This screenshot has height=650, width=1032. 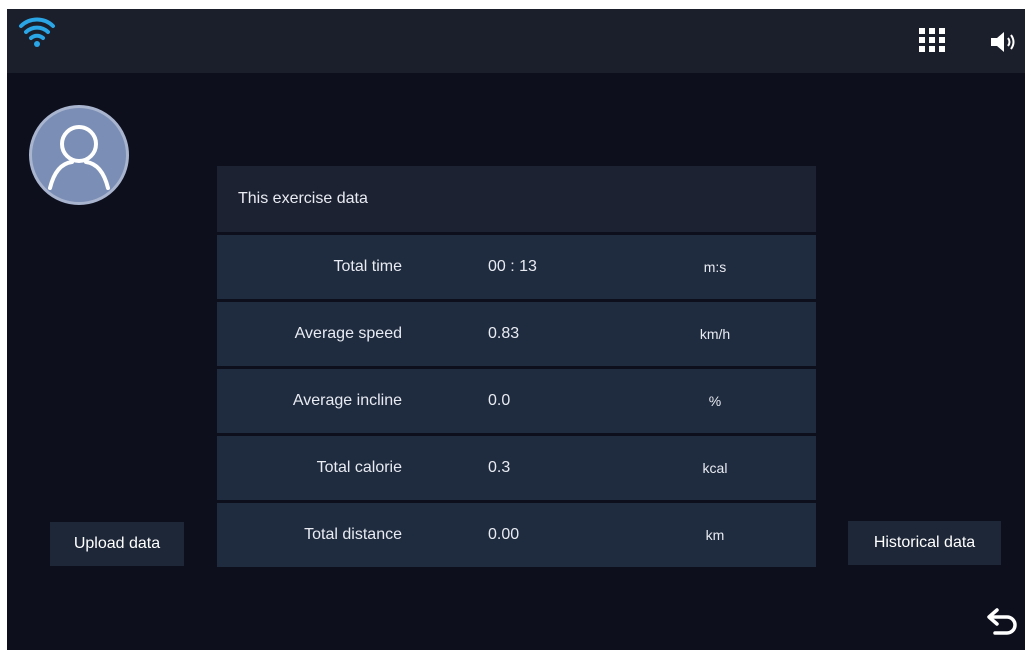 What do you see at coordinates (367, 266) in the screenshot?
I see `row-label: Total time` at bounding box center [367, 266].